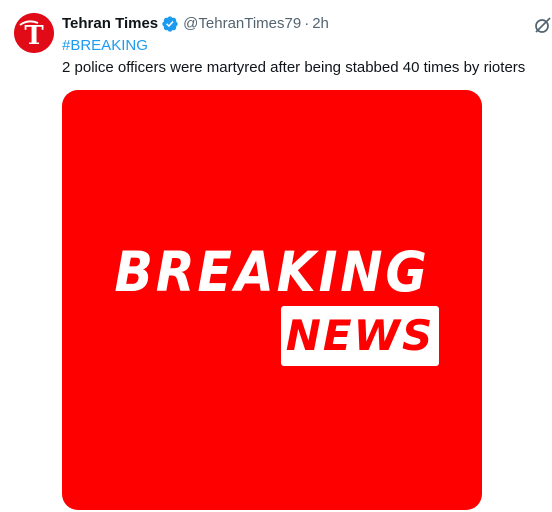 The image size is (552, 512). Describe the element at coordinates (320, 24) in the screenshot. I see `timestamp: 2h` at that location.